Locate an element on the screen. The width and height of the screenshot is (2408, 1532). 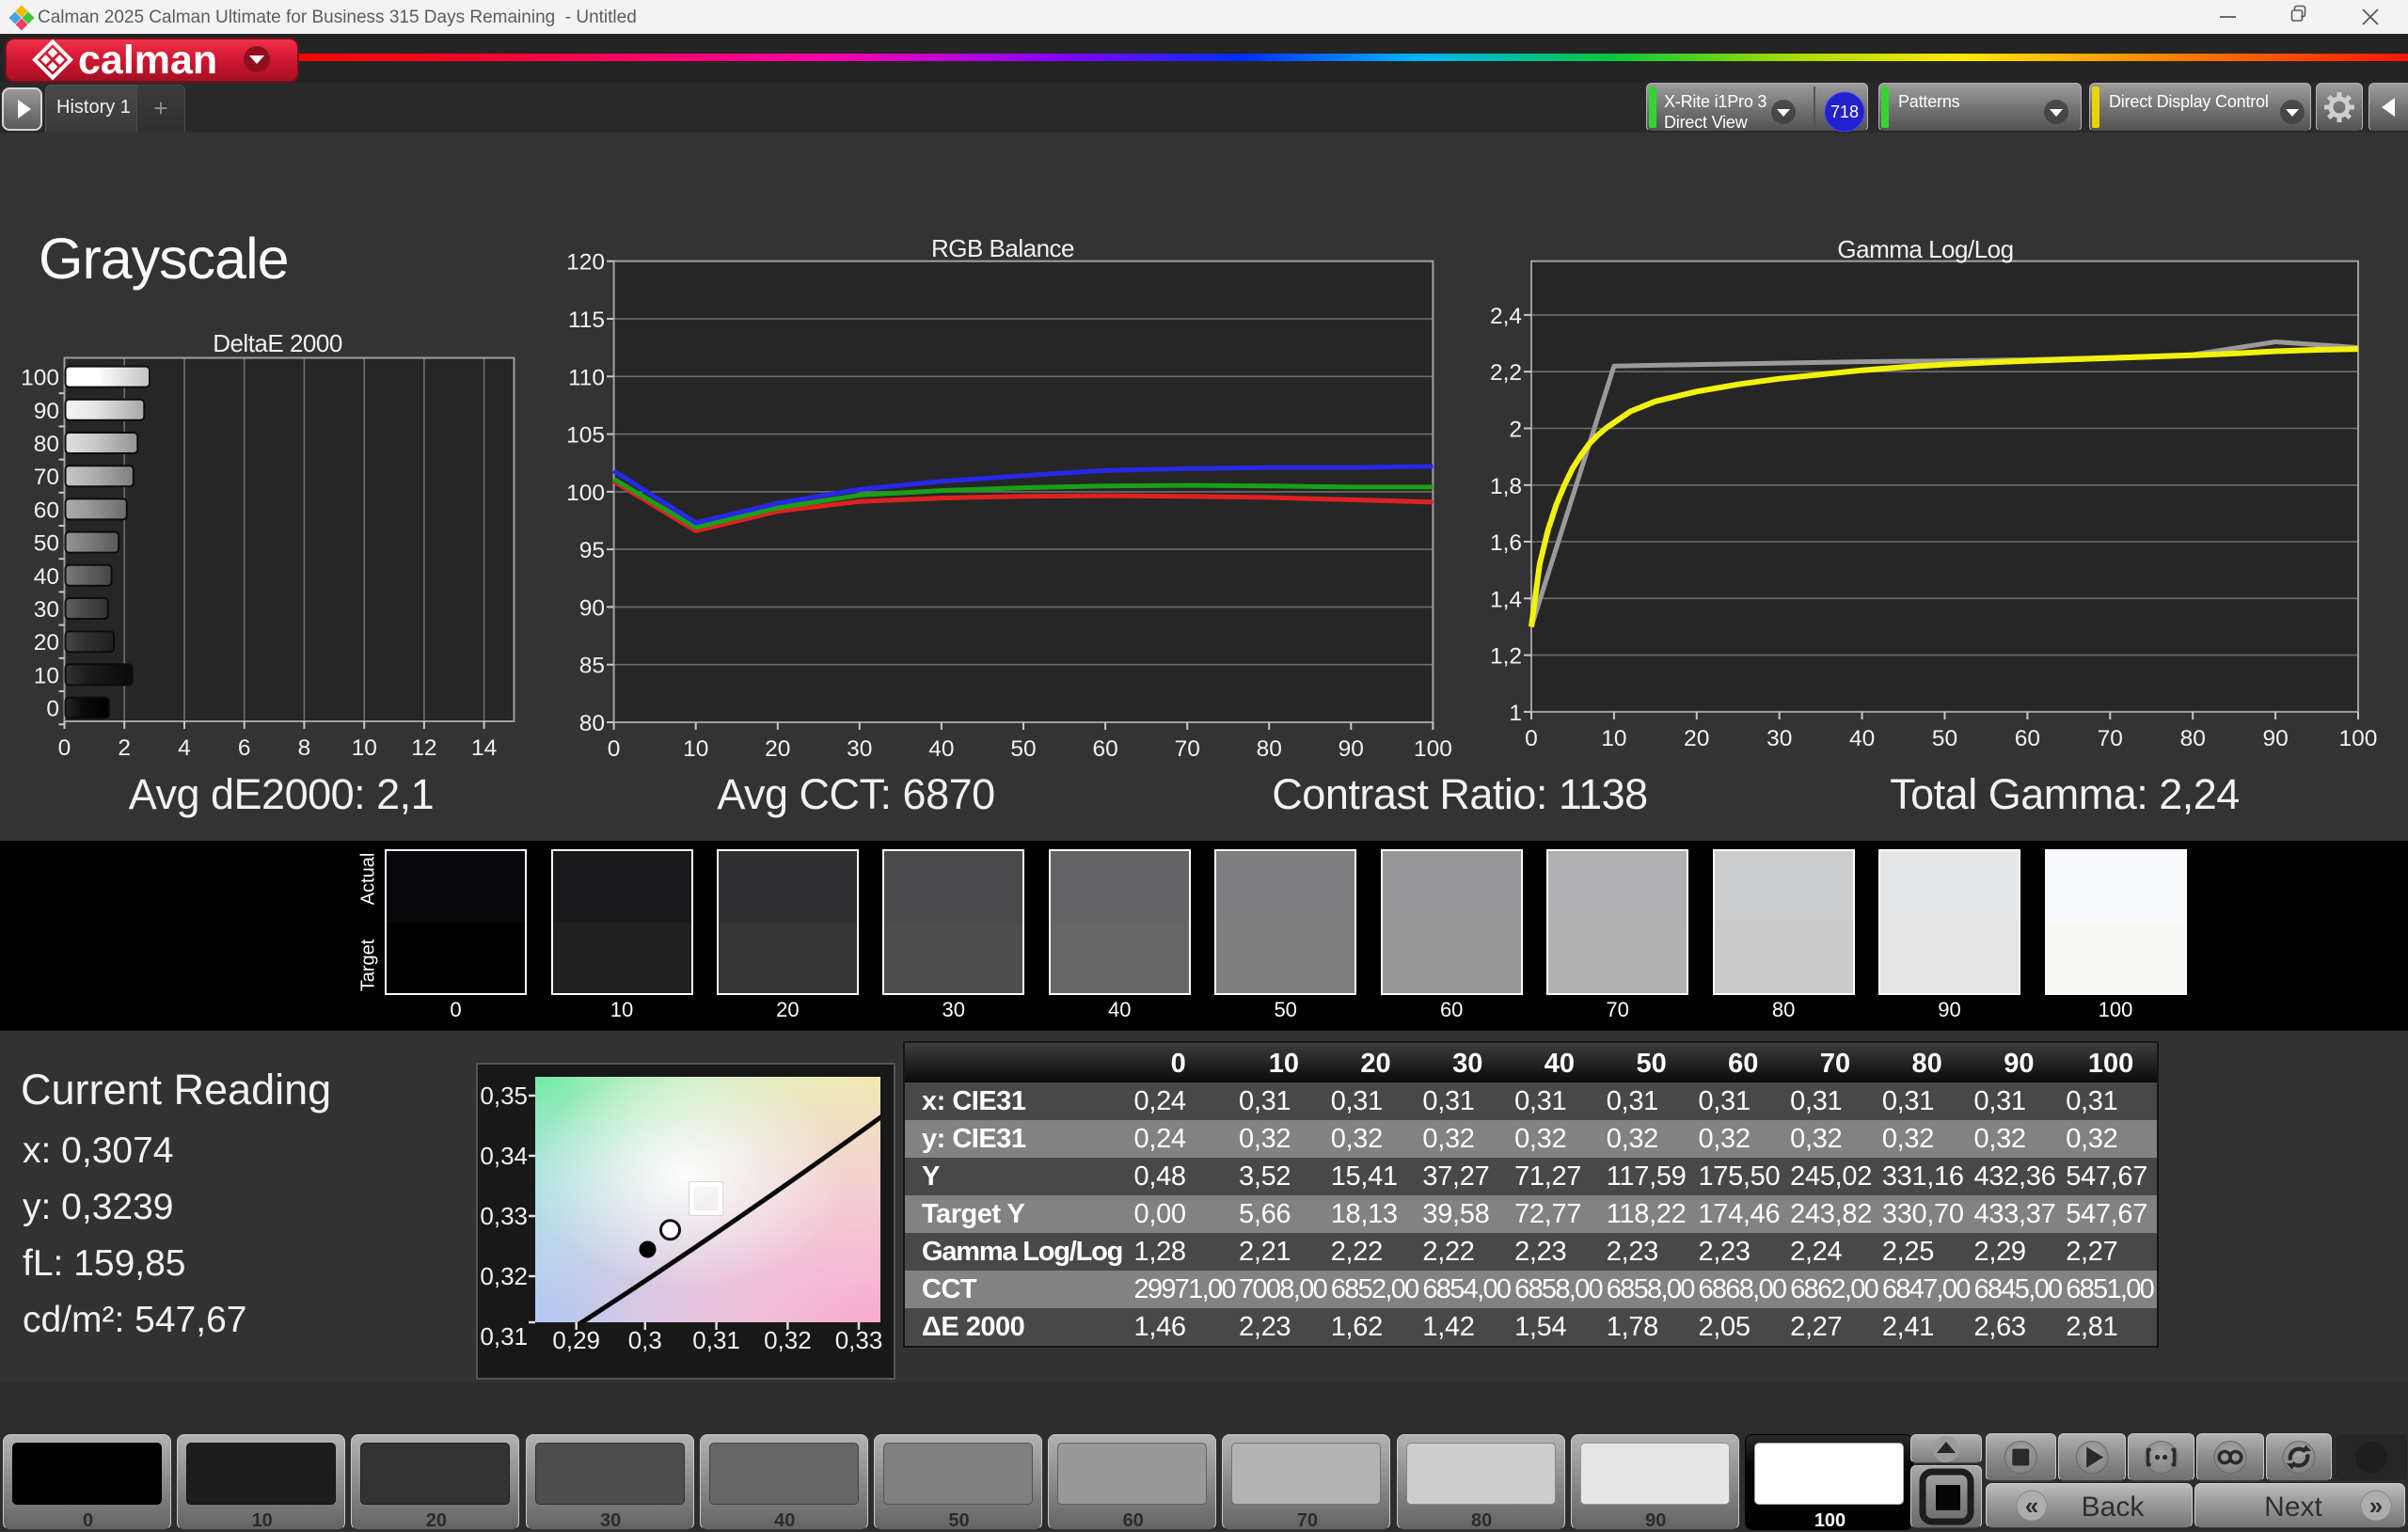
svg-text: 0,34 is located at coordinates (504, 1156).